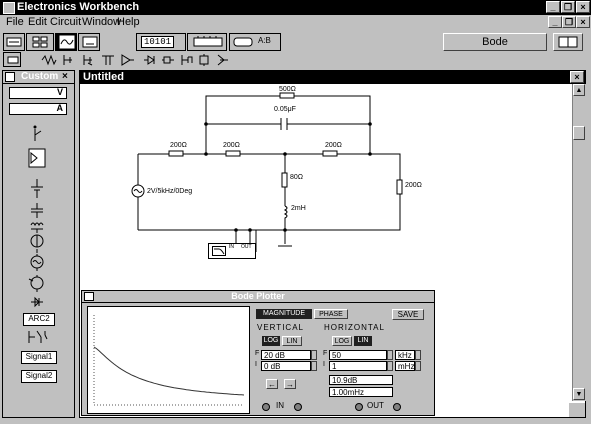  What do you see at coordinates (219, 251) in the screenshot?
I see `bode-block-graph-icon` at bounding box center [219, 251].